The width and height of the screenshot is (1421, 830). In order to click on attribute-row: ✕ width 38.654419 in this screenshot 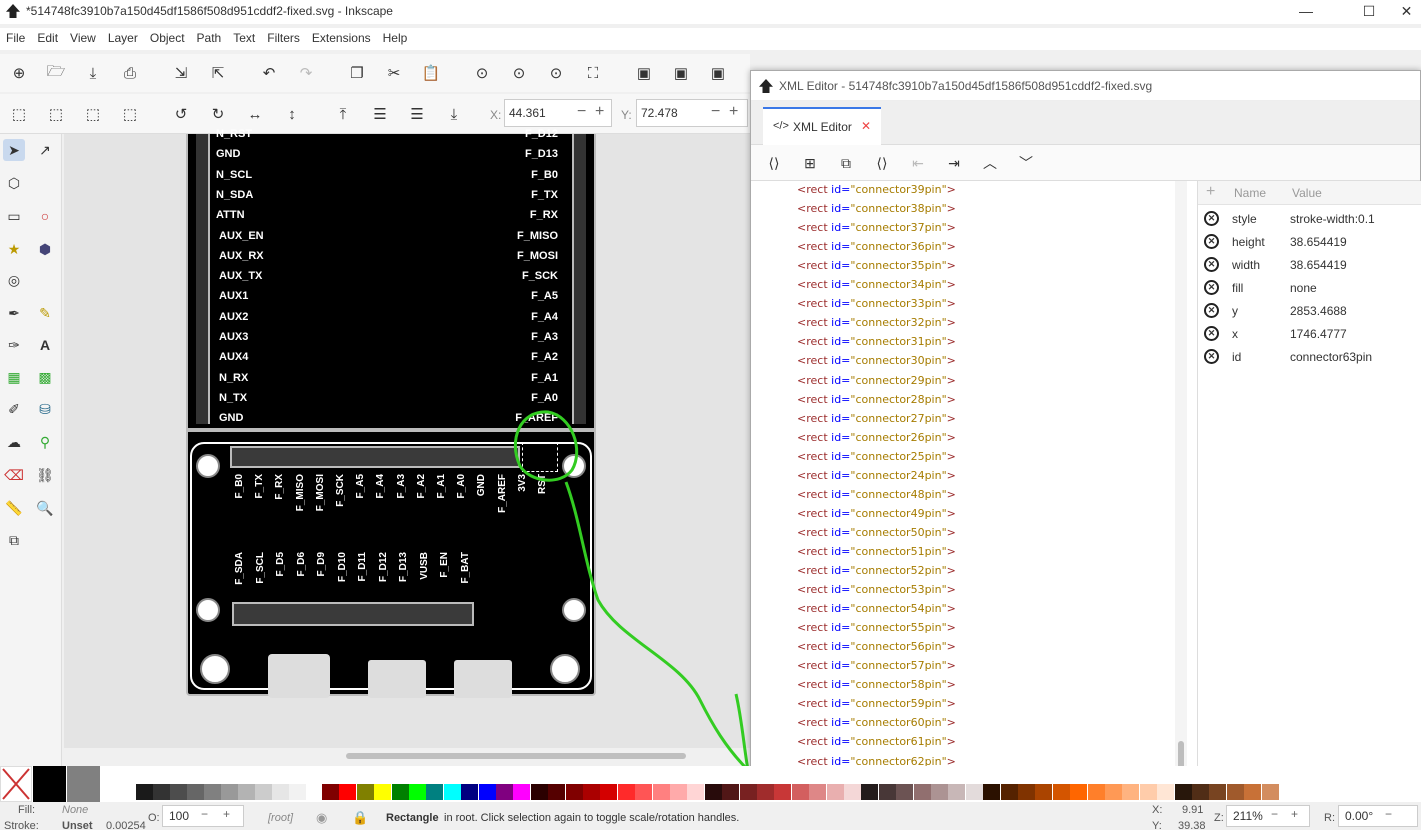, I will do `click(1309, 265)`.